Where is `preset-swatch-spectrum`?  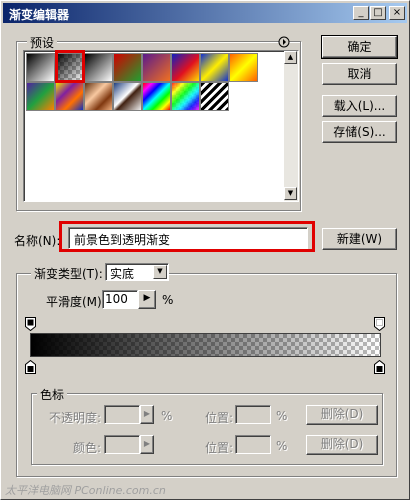 preset-swatch-spectrum is located at coordinates (156, 96).